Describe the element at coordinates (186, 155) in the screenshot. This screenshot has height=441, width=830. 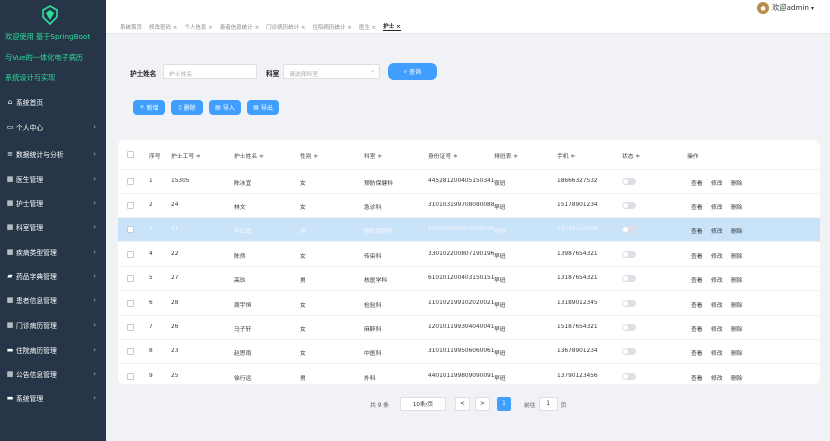
I see `column-header: 护士工号 ≑` at that location.